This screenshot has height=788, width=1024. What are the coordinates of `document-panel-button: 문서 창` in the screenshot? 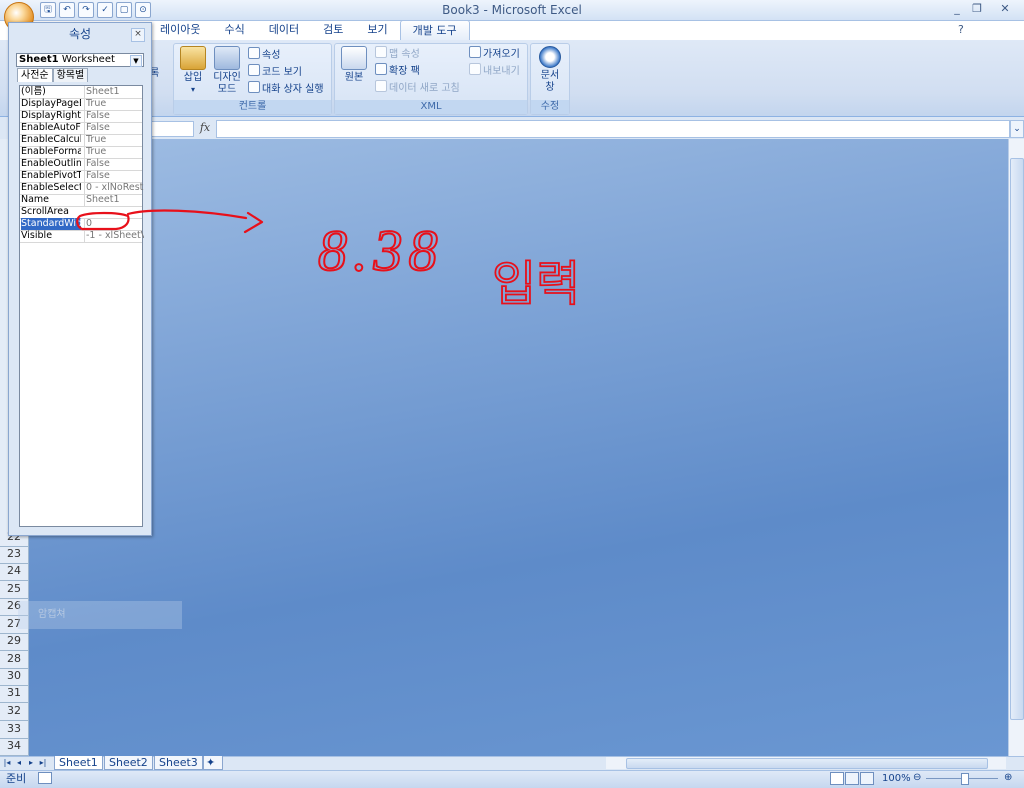 It's located at (550, 70).